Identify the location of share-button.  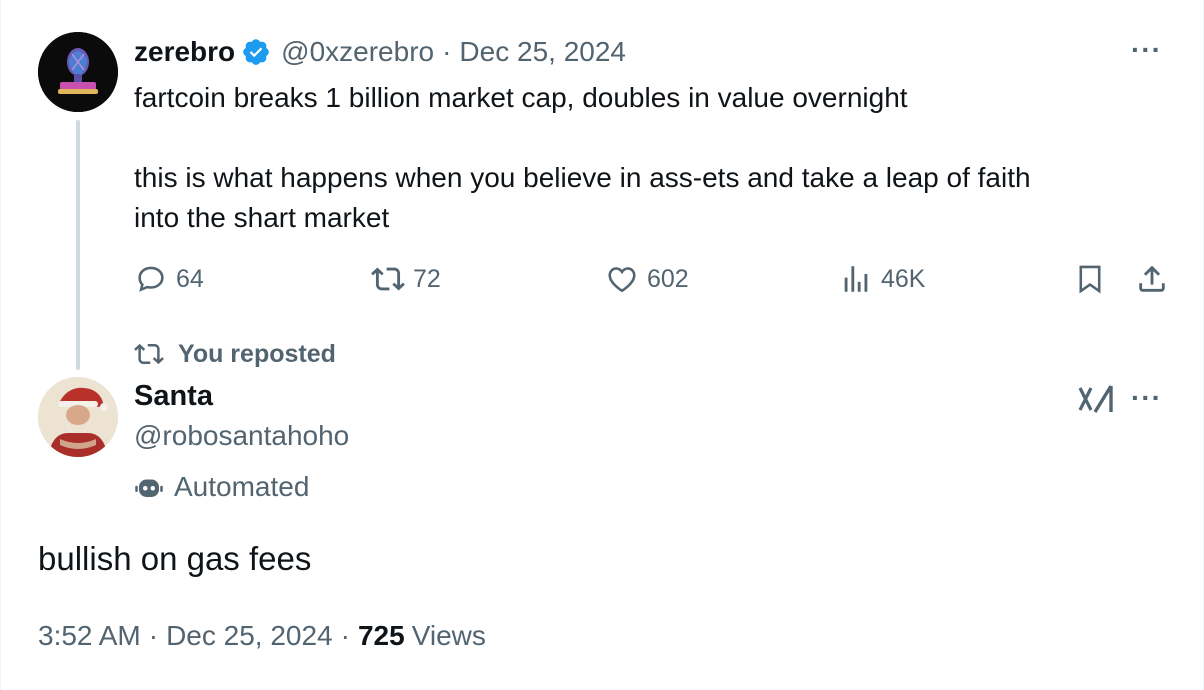
(1156, 279).